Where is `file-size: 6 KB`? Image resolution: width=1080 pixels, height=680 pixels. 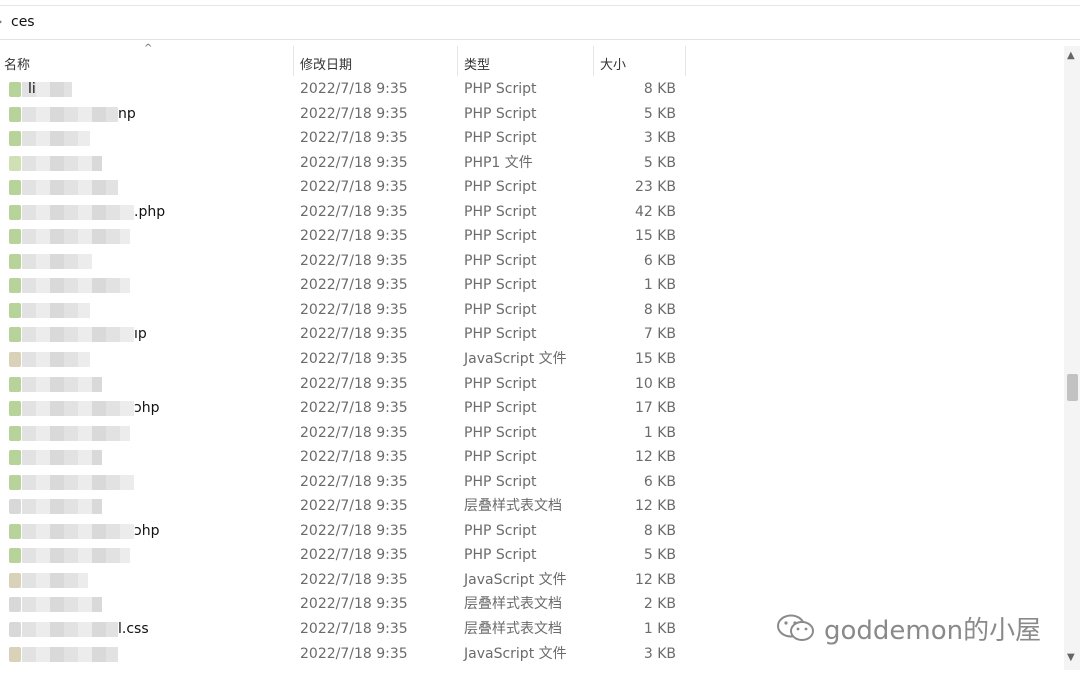 file-size: 6 KB is located at coordinates (659, 260).